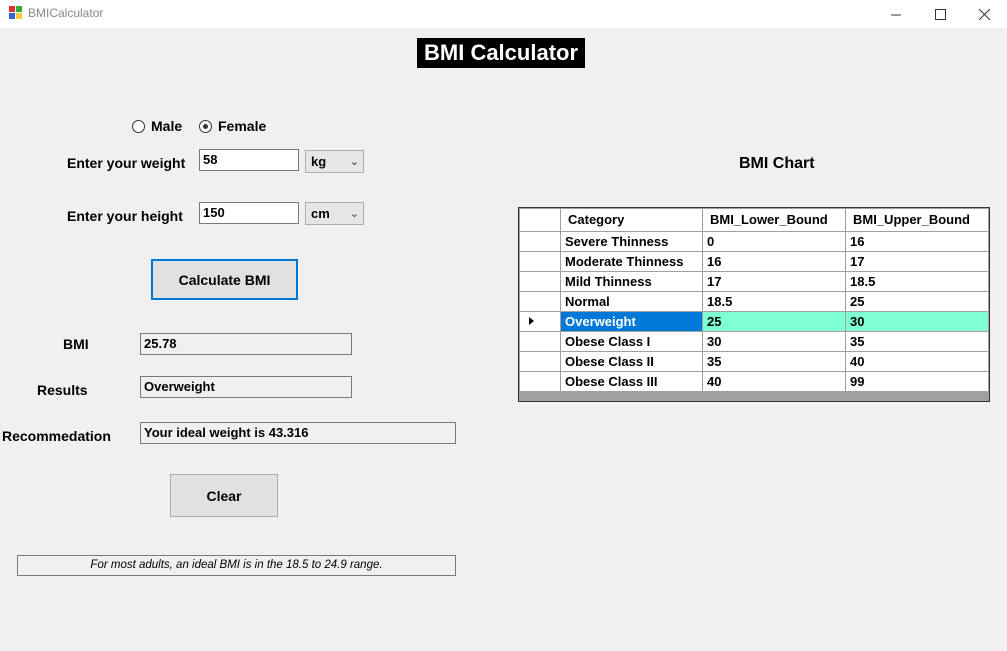  What do you see at coordinates (205, 126) in the screenshot?
I see `female-radio-circle` at bounding box center [205, 126].